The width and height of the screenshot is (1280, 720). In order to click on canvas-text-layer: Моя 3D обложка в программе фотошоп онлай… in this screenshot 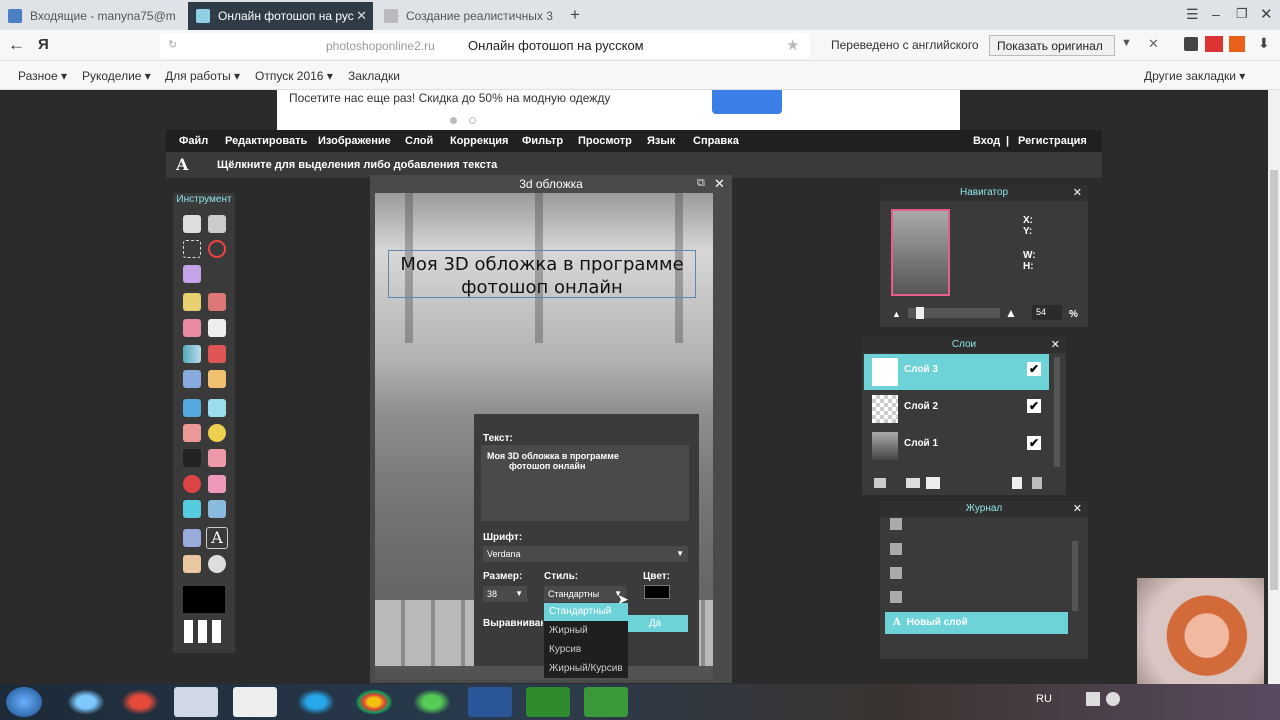, I will do `click(542, 274)`.